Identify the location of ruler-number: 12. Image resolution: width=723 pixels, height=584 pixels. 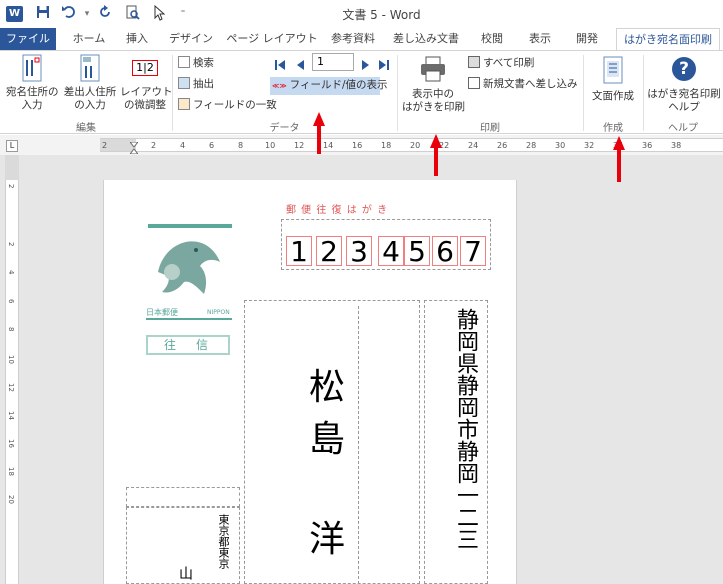
(299, 145).